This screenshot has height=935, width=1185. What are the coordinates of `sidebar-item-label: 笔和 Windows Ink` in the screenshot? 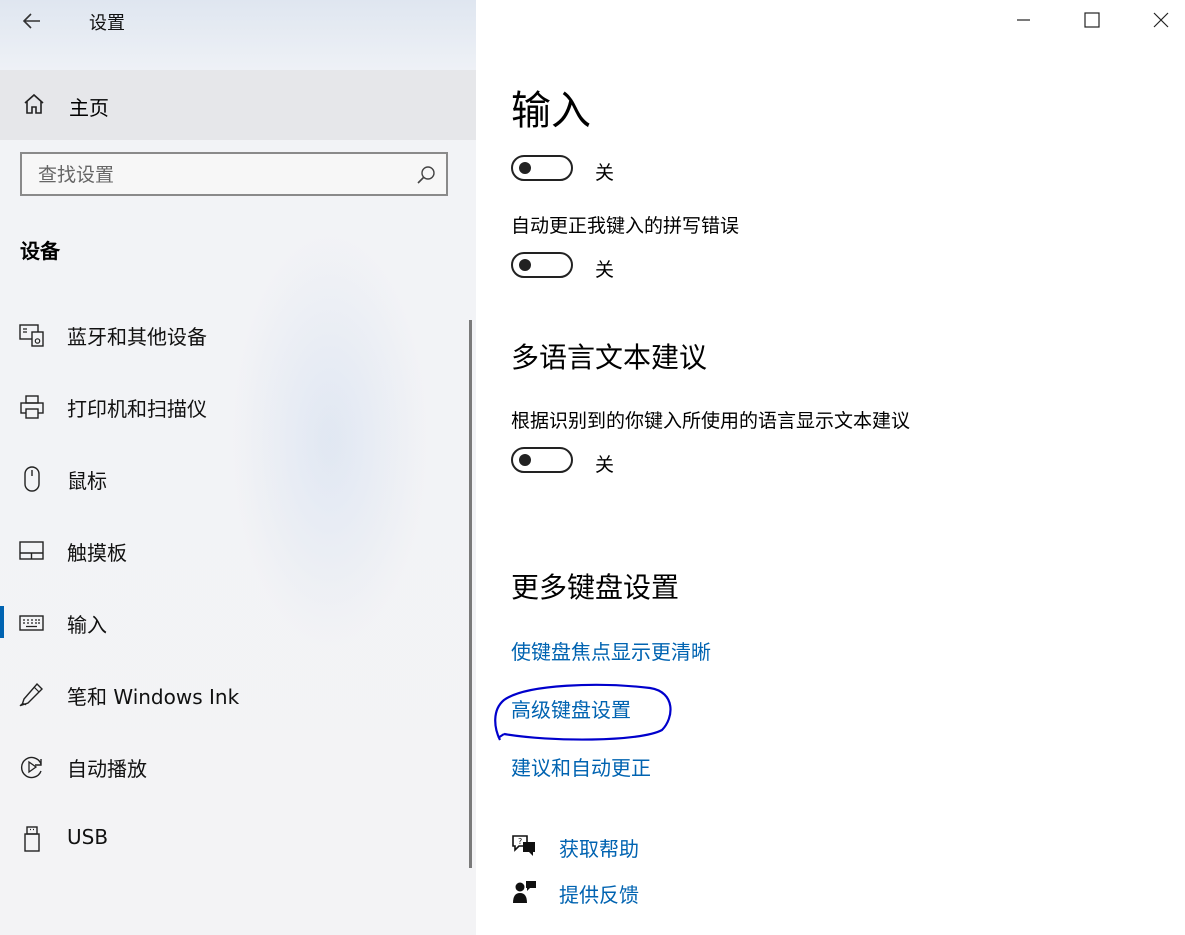 It's located at (153, 697).